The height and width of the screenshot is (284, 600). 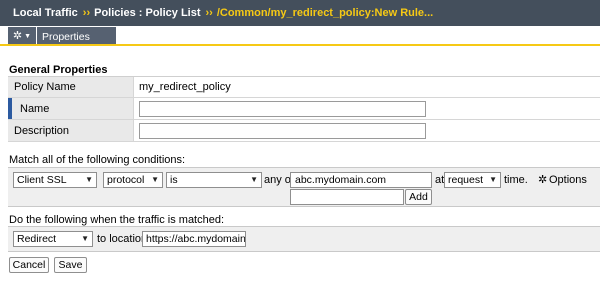 I want to click on name-value-cell, so click(x=367, y=108).